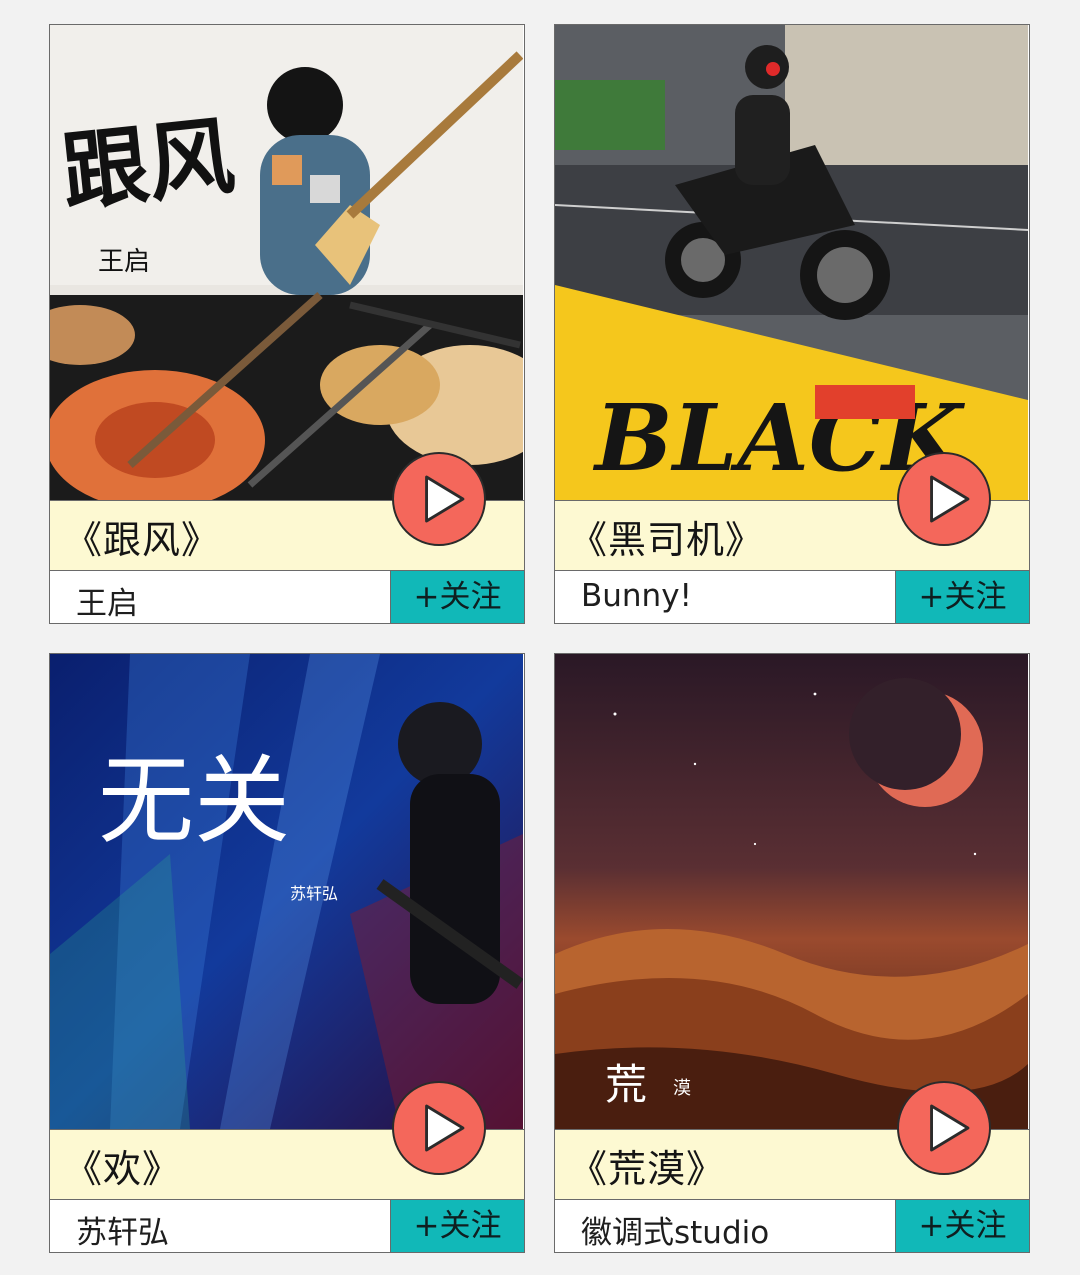 This screenshot has height=1275, width=1080. I want to click on song-title: 《跟风》, so click(142, 540).